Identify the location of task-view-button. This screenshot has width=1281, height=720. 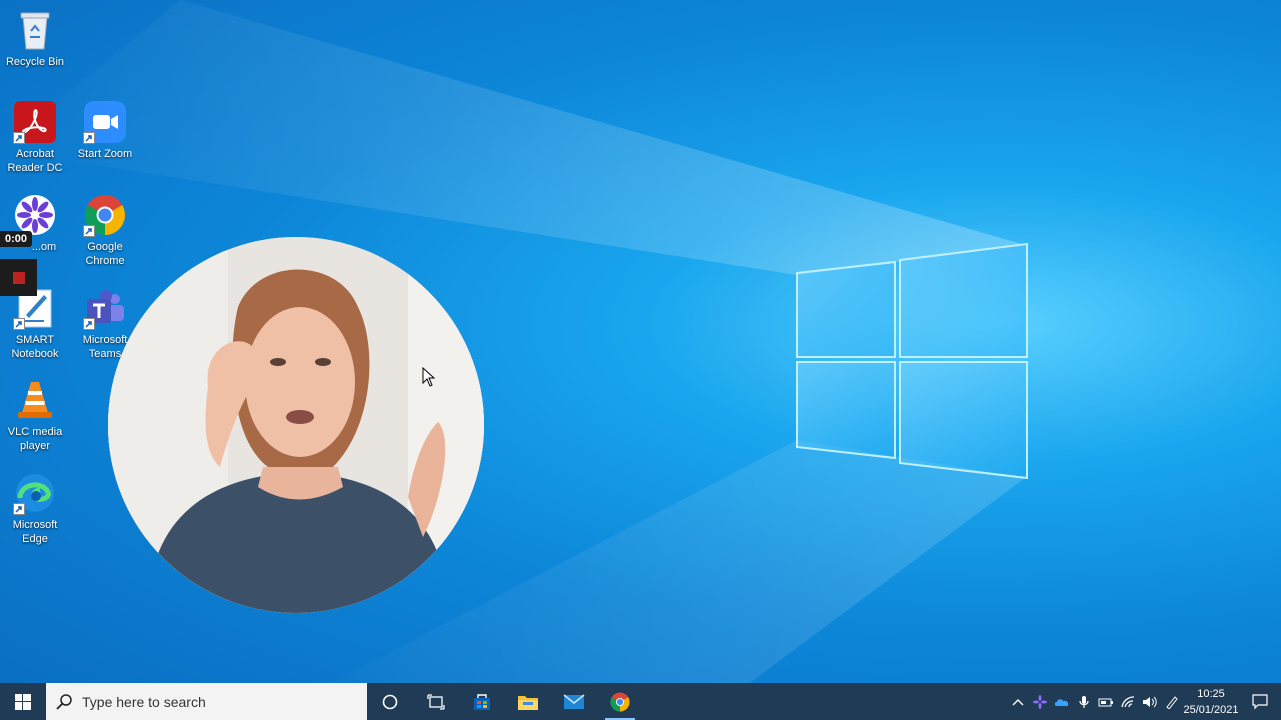
(436, 701).